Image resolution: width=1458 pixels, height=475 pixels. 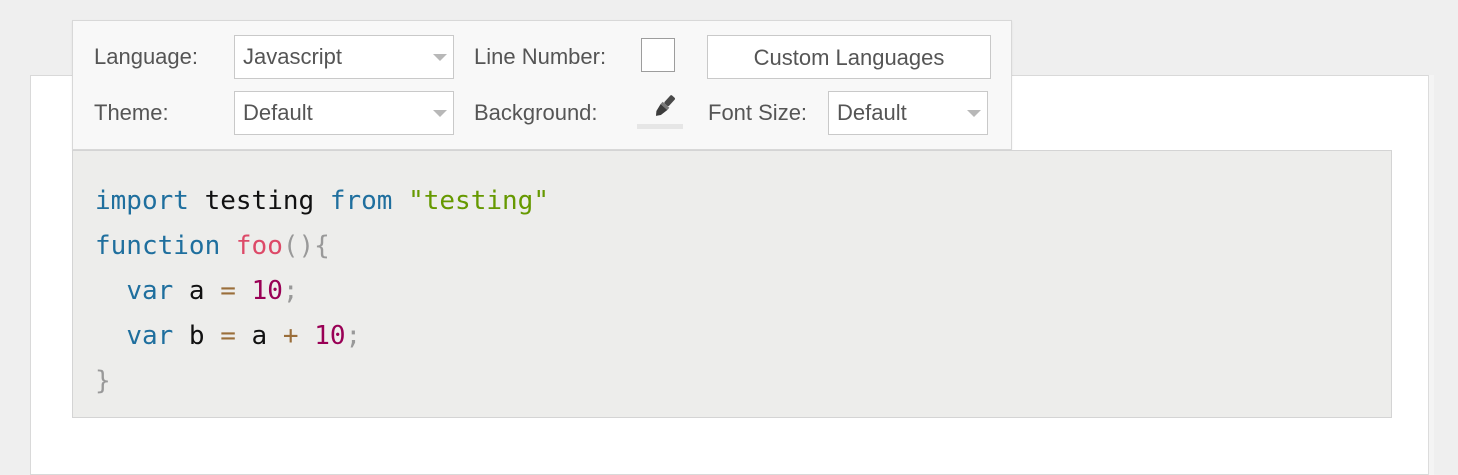 What do you see at coordinates (278, 112) in the screenshot?
I see `theme-select-value: Default` at bounding box center [278, 112].